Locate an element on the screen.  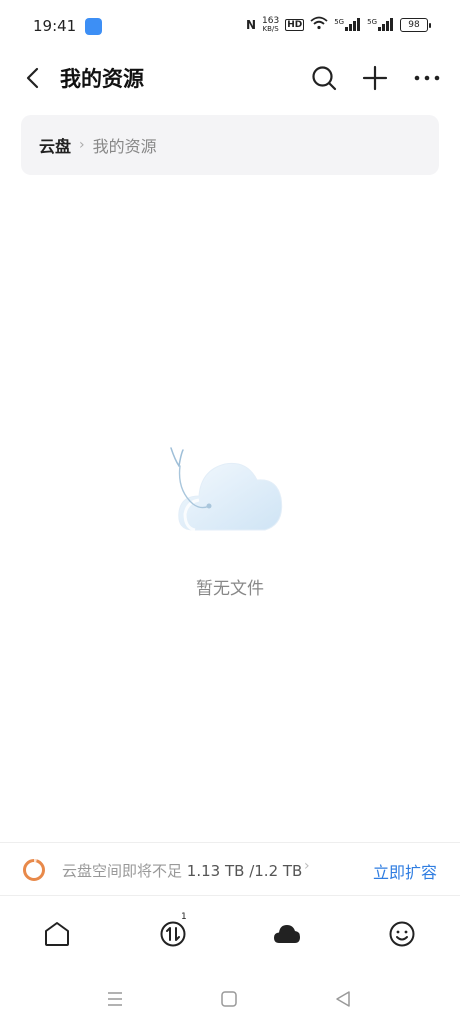
back-triangle-icon is located at coordinates (343, 999).